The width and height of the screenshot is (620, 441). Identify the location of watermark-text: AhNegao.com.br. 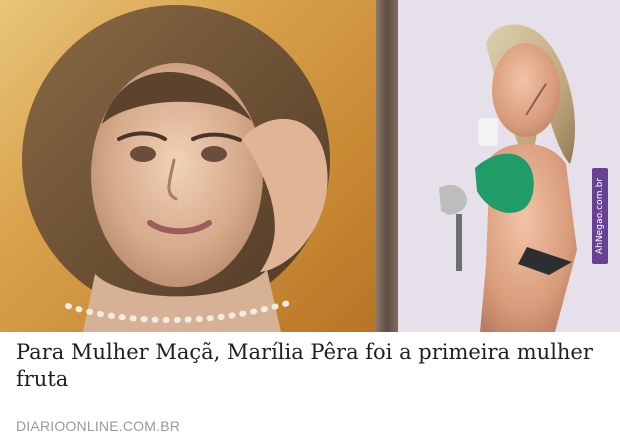
(600, 216).